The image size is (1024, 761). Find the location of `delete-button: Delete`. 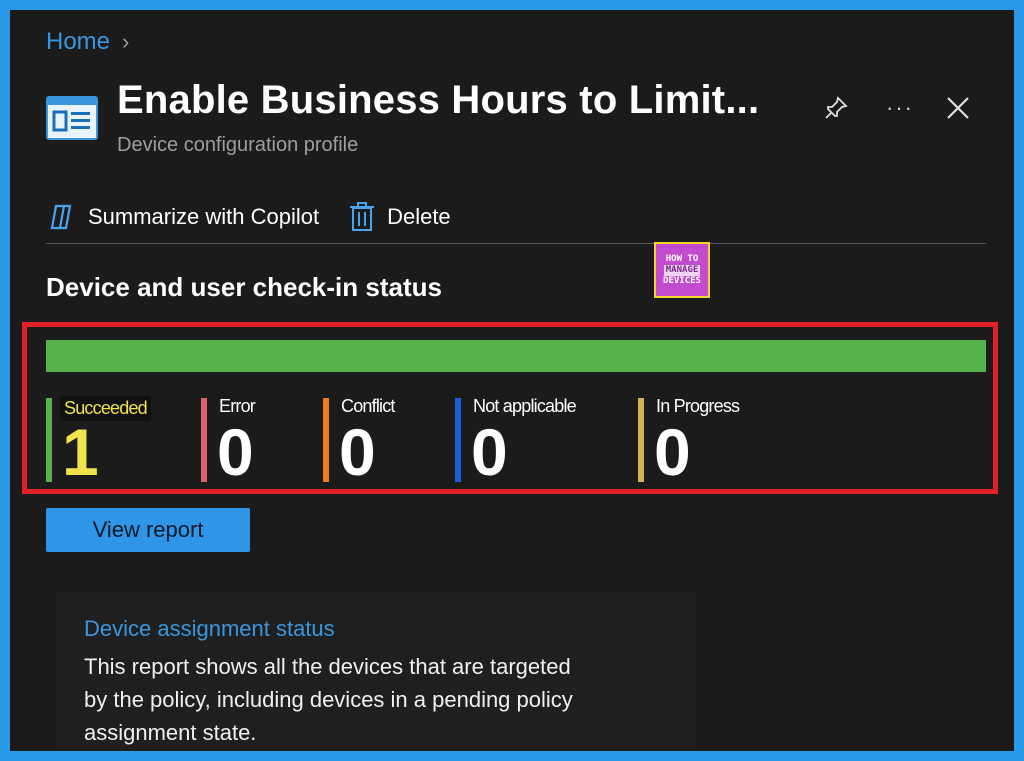

delete-button: Delete is located at coordinates (400, 216).